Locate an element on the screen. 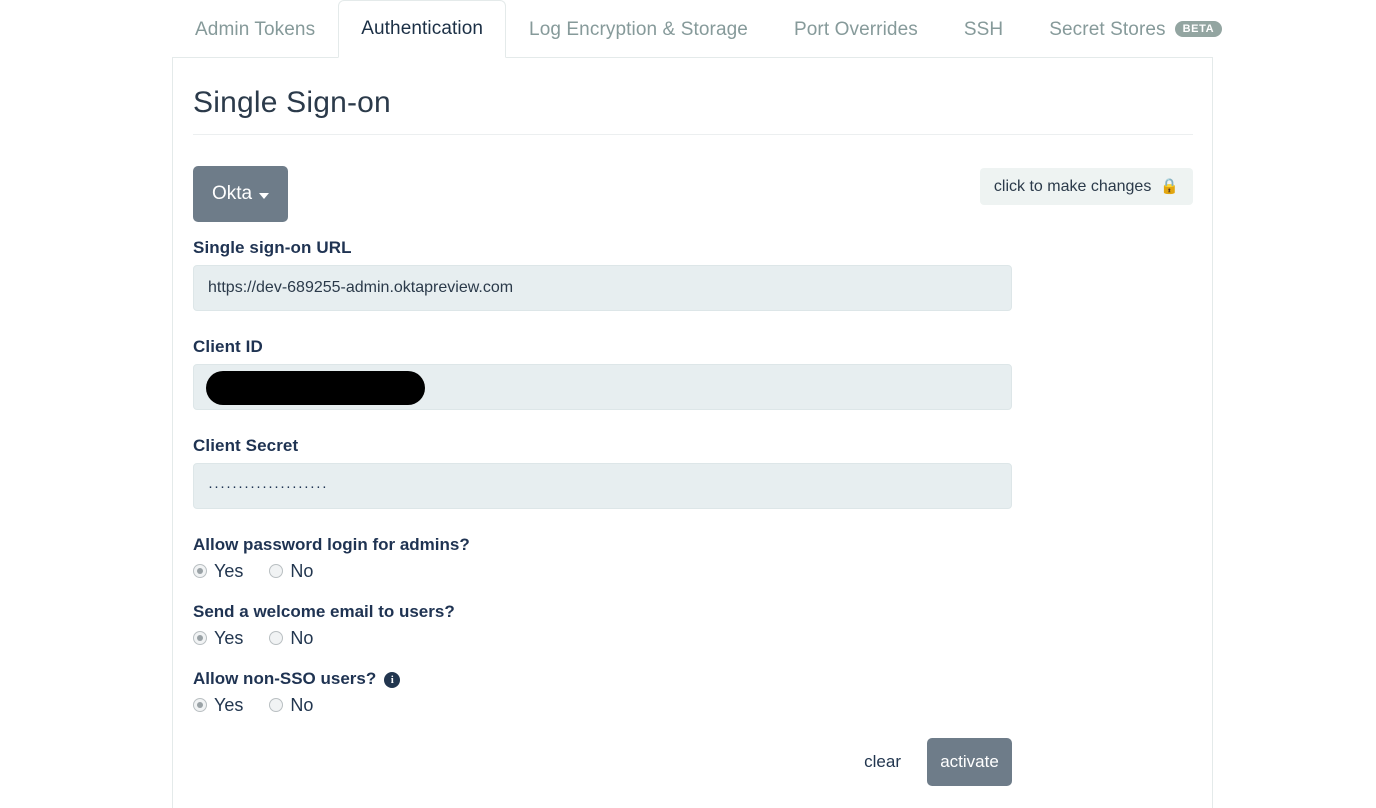 The height and width of the screenshot is (808, 1376). chevron-down-icon is located at coordinates (264, 196).